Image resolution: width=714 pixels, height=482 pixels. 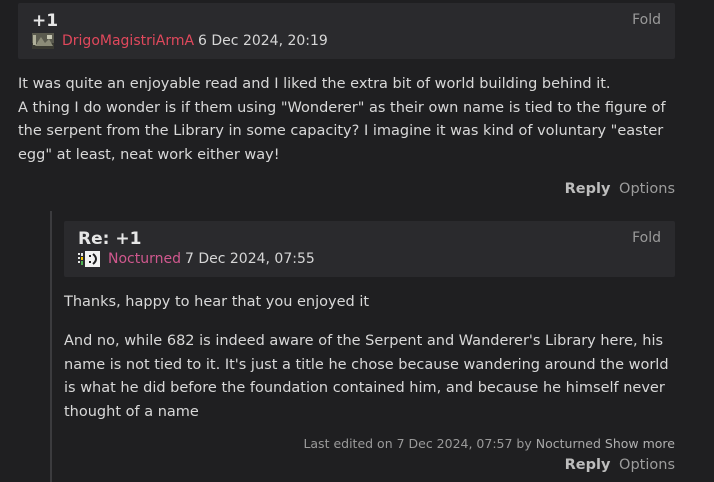 I want to click on image-avatar-icon, so click(x=43, y=41).